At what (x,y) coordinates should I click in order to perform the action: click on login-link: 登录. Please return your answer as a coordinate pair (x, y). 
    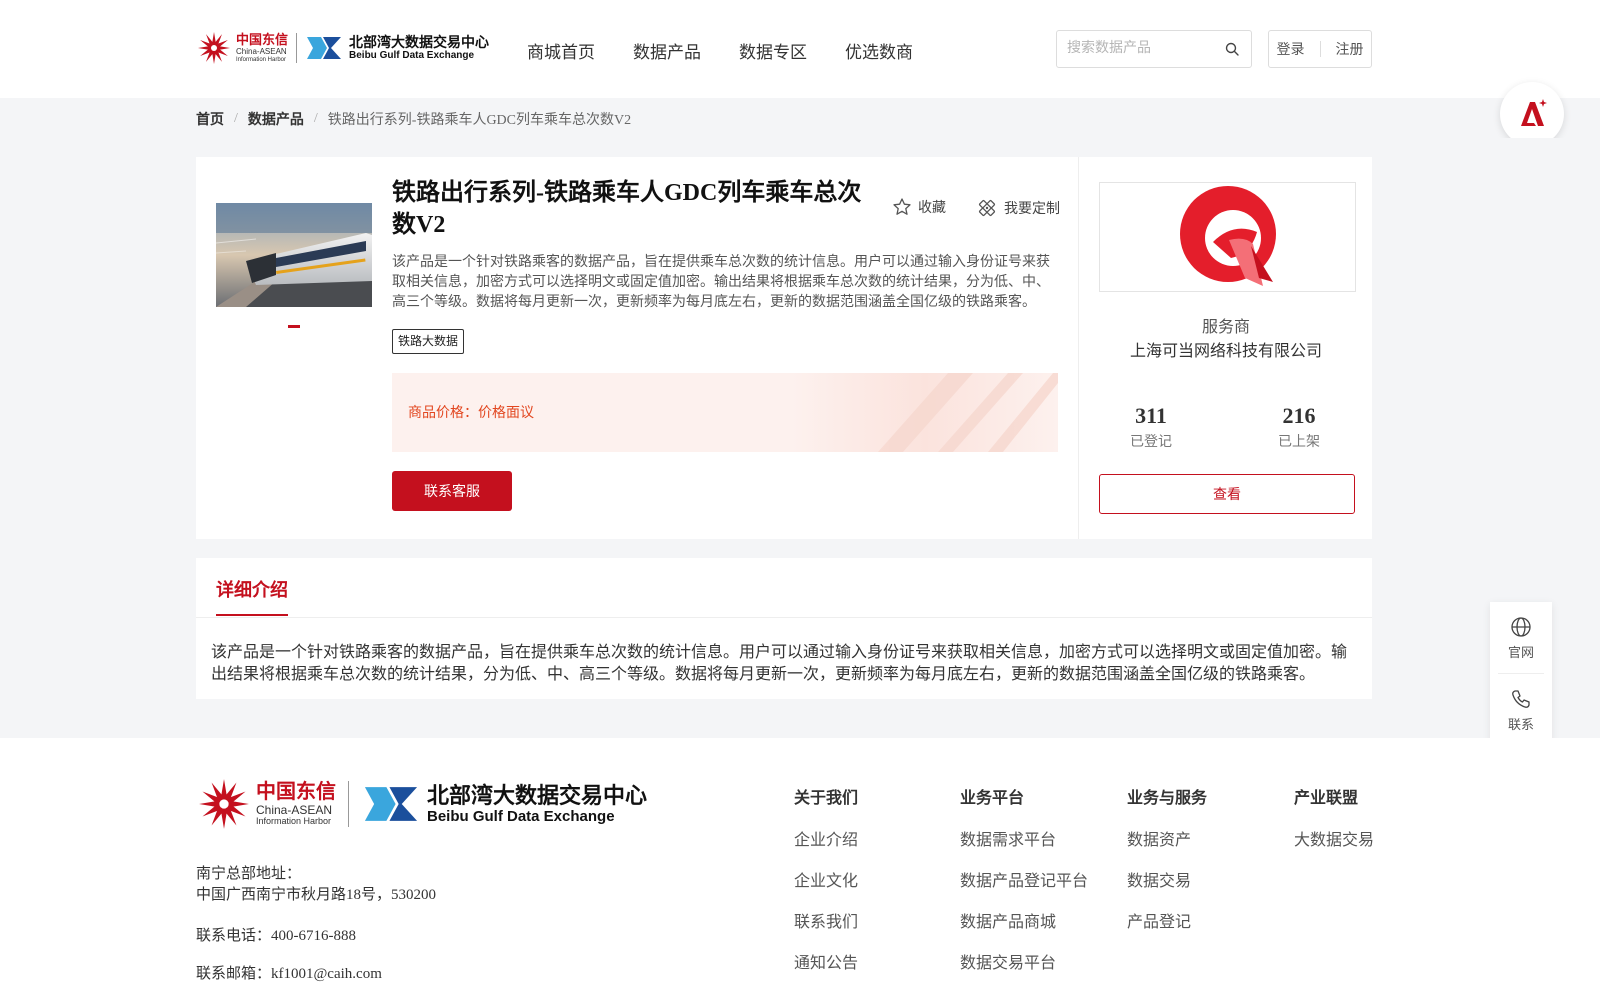
    Looking at the image, I should click on (1291, 49).